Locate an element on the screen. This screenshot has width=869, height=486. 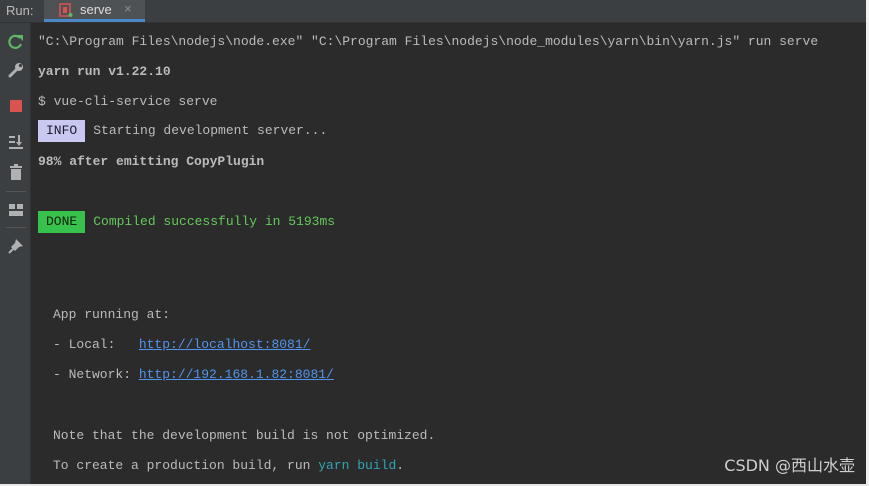
network-url-line: - Network: http://192.168.1.82:8081/ is located at coordinates (193, 375).